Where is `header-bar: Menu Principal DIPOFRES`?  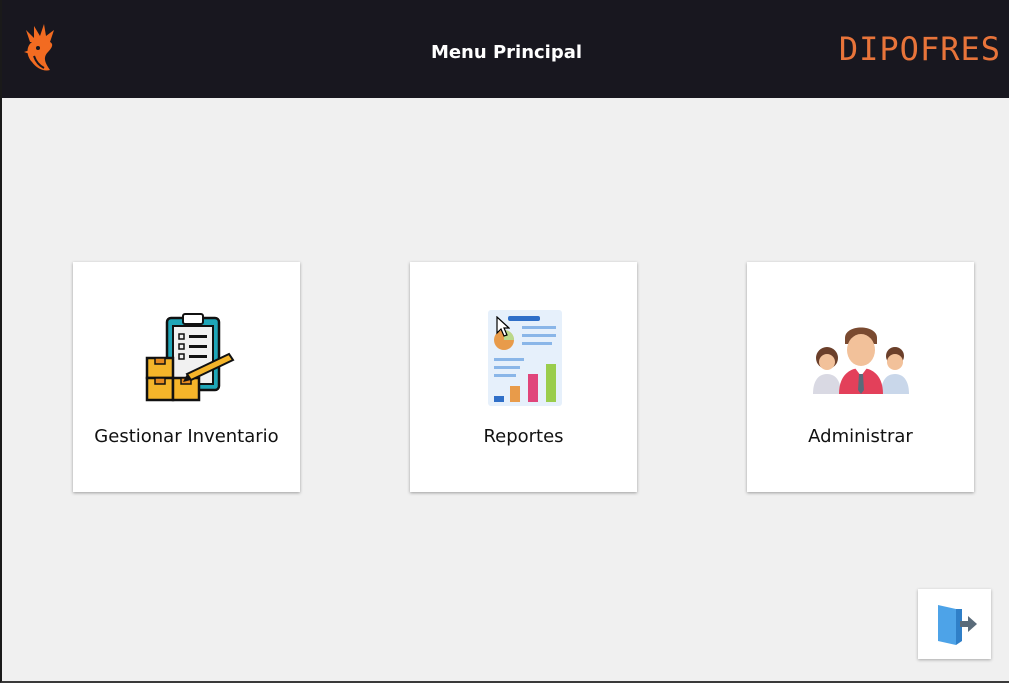
header-bar: Menu Principal DIPOFRES is located at coordinates (505, 49).